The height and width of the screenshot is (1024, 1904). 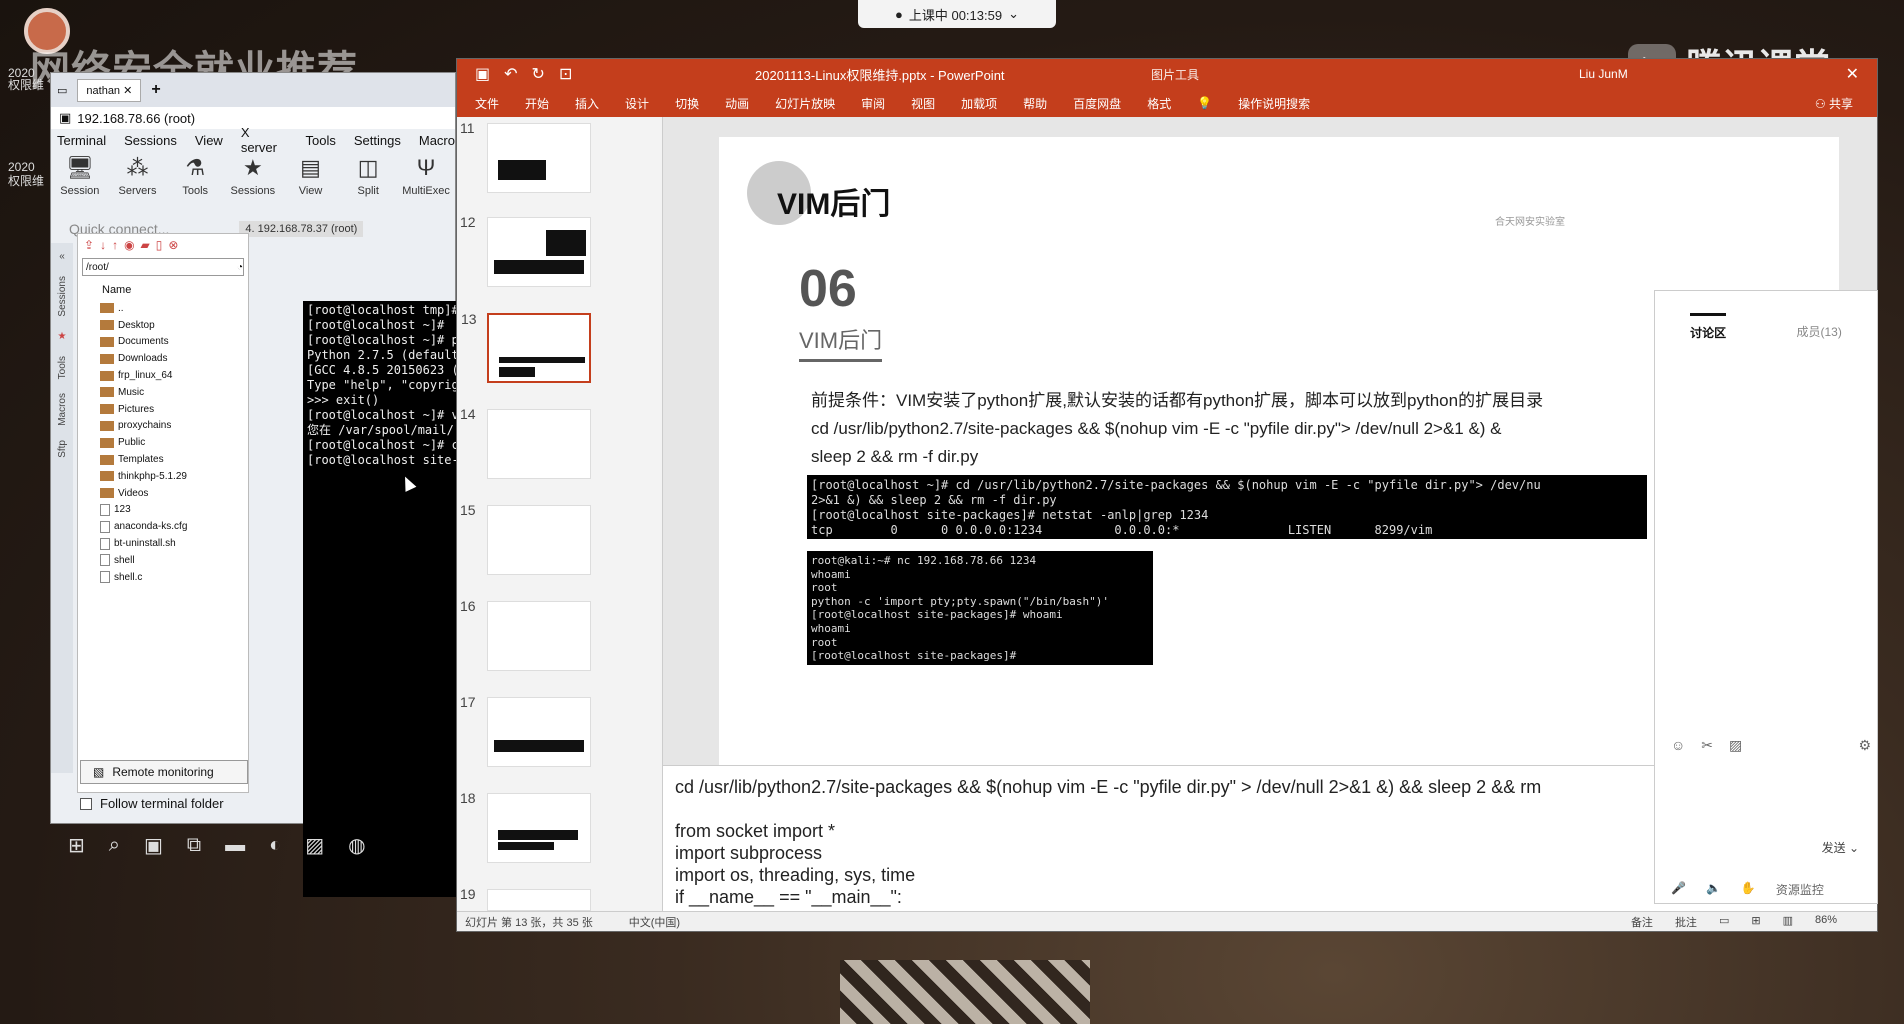 I want to click on remote-monitoring-button: ▧ Remote monitoring, so click(x=164, y=772).